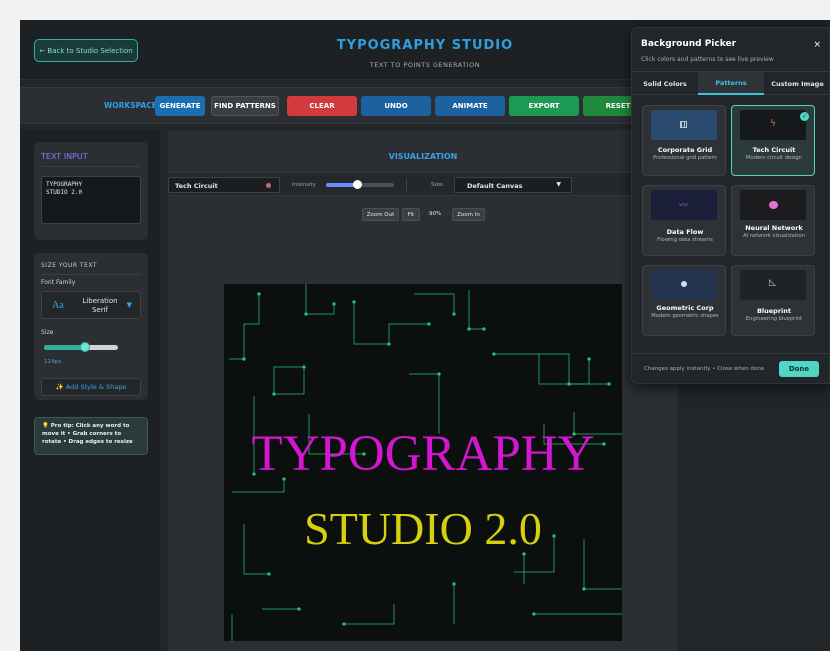  I want to click on canvas-size-value: Default Canvas, so click(495, 186).